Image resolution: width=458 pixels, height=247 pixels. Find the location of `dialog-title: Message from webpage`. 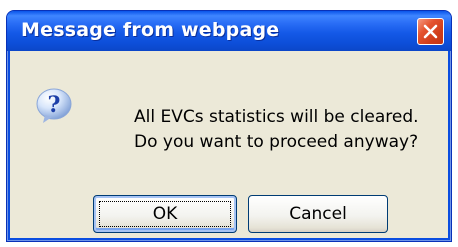

dialog-title: Message from webpage is located at coordinates (150, 30).